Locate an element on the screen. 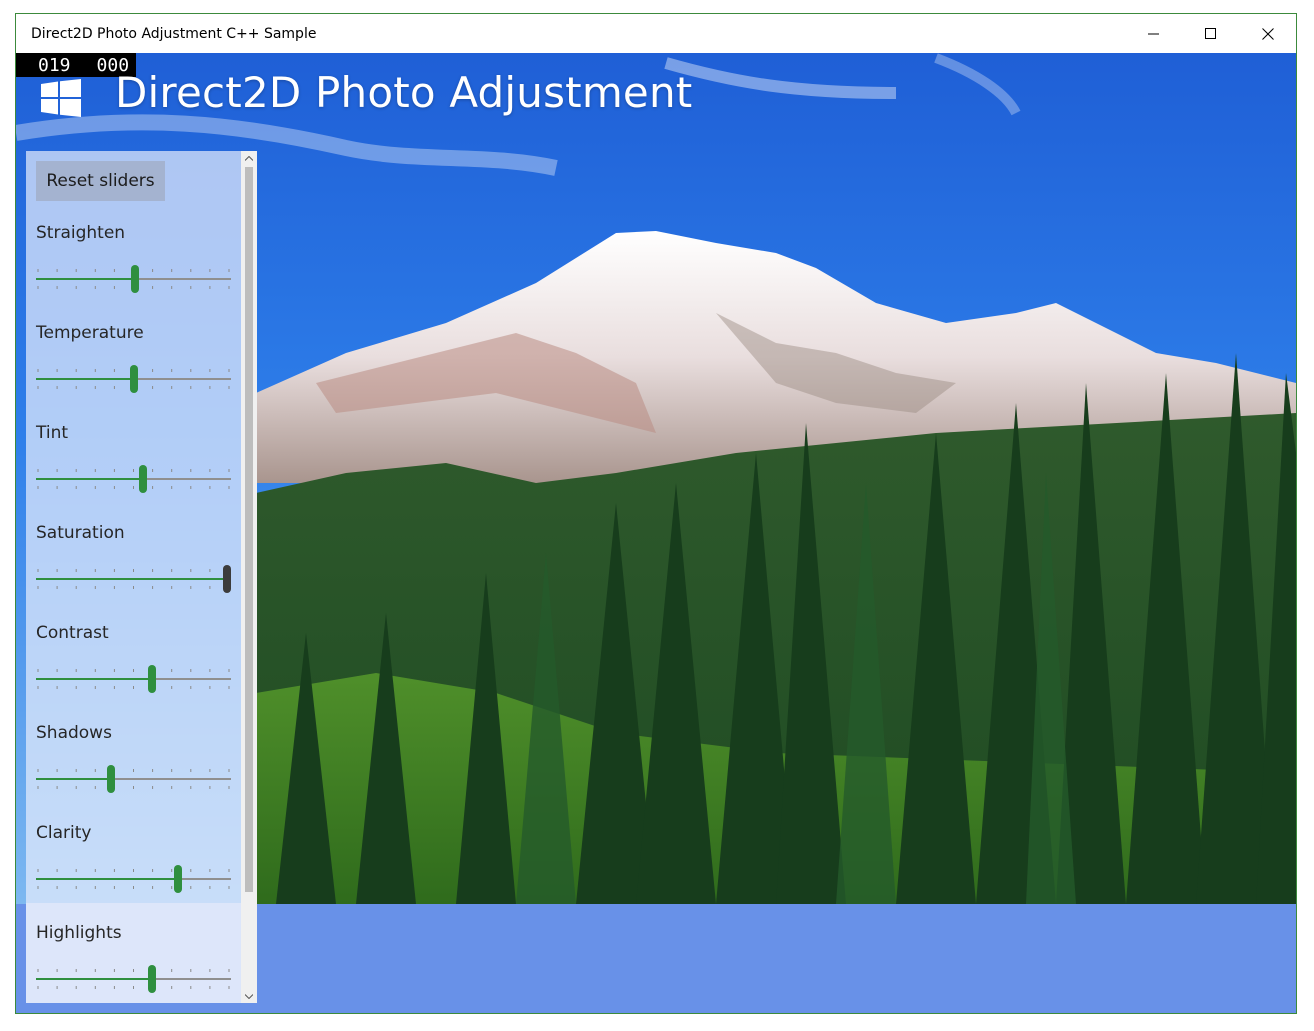 The width and height of the screenshot is (1314, 1031). close-button is located at coordinates (1267, 33).